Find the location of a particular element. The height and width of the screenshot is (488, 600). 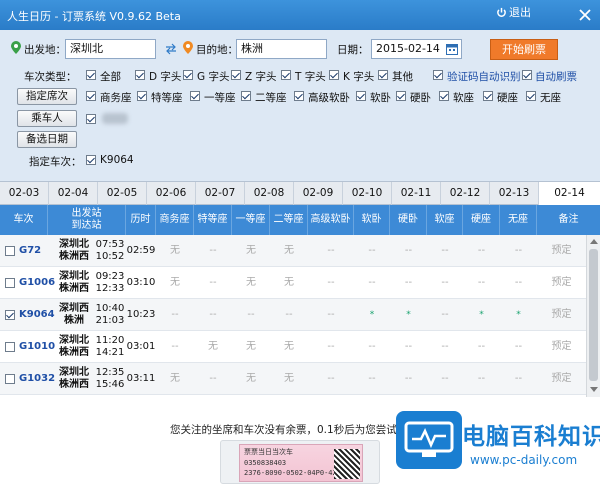

seat-wz-cell: -- is located at coordinates (518, 282).